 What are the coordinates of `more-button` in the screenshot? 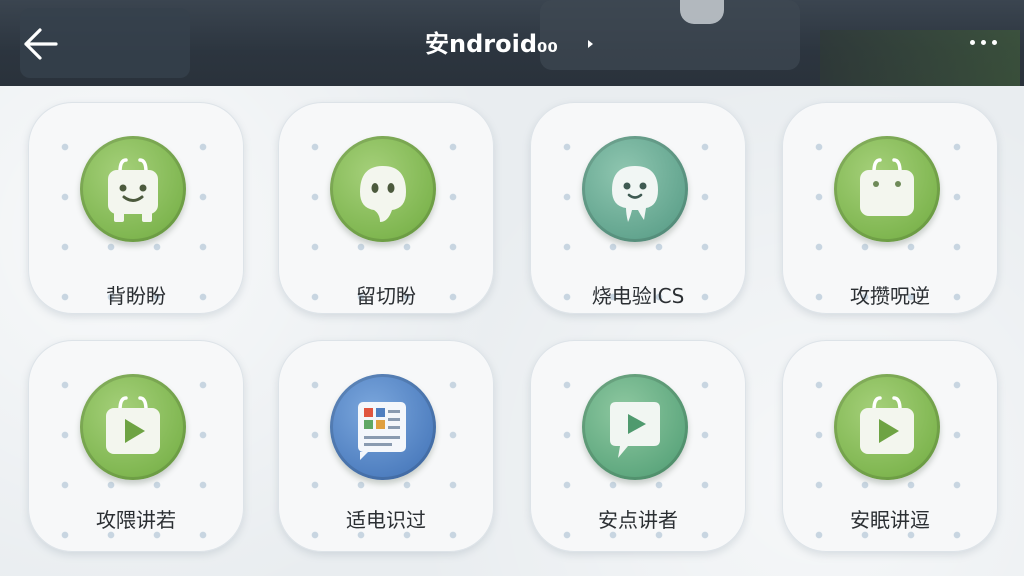 It's located at (984, 42).